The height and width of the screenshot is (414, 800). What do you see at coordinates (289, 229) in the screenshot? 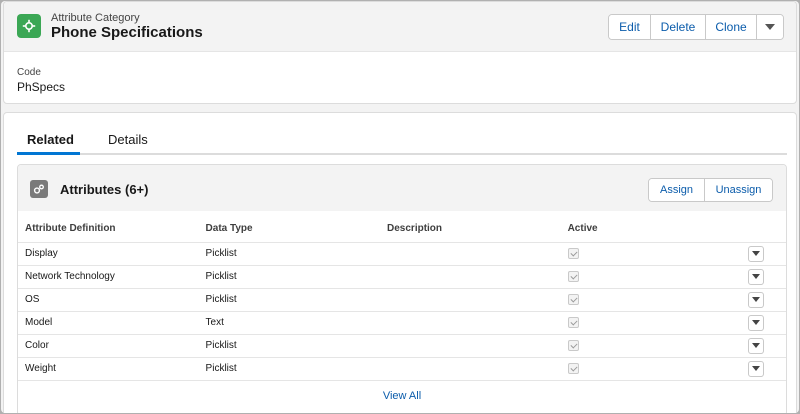
I see `column-header-data-type: Data Type` at bounding box center [289, 229].